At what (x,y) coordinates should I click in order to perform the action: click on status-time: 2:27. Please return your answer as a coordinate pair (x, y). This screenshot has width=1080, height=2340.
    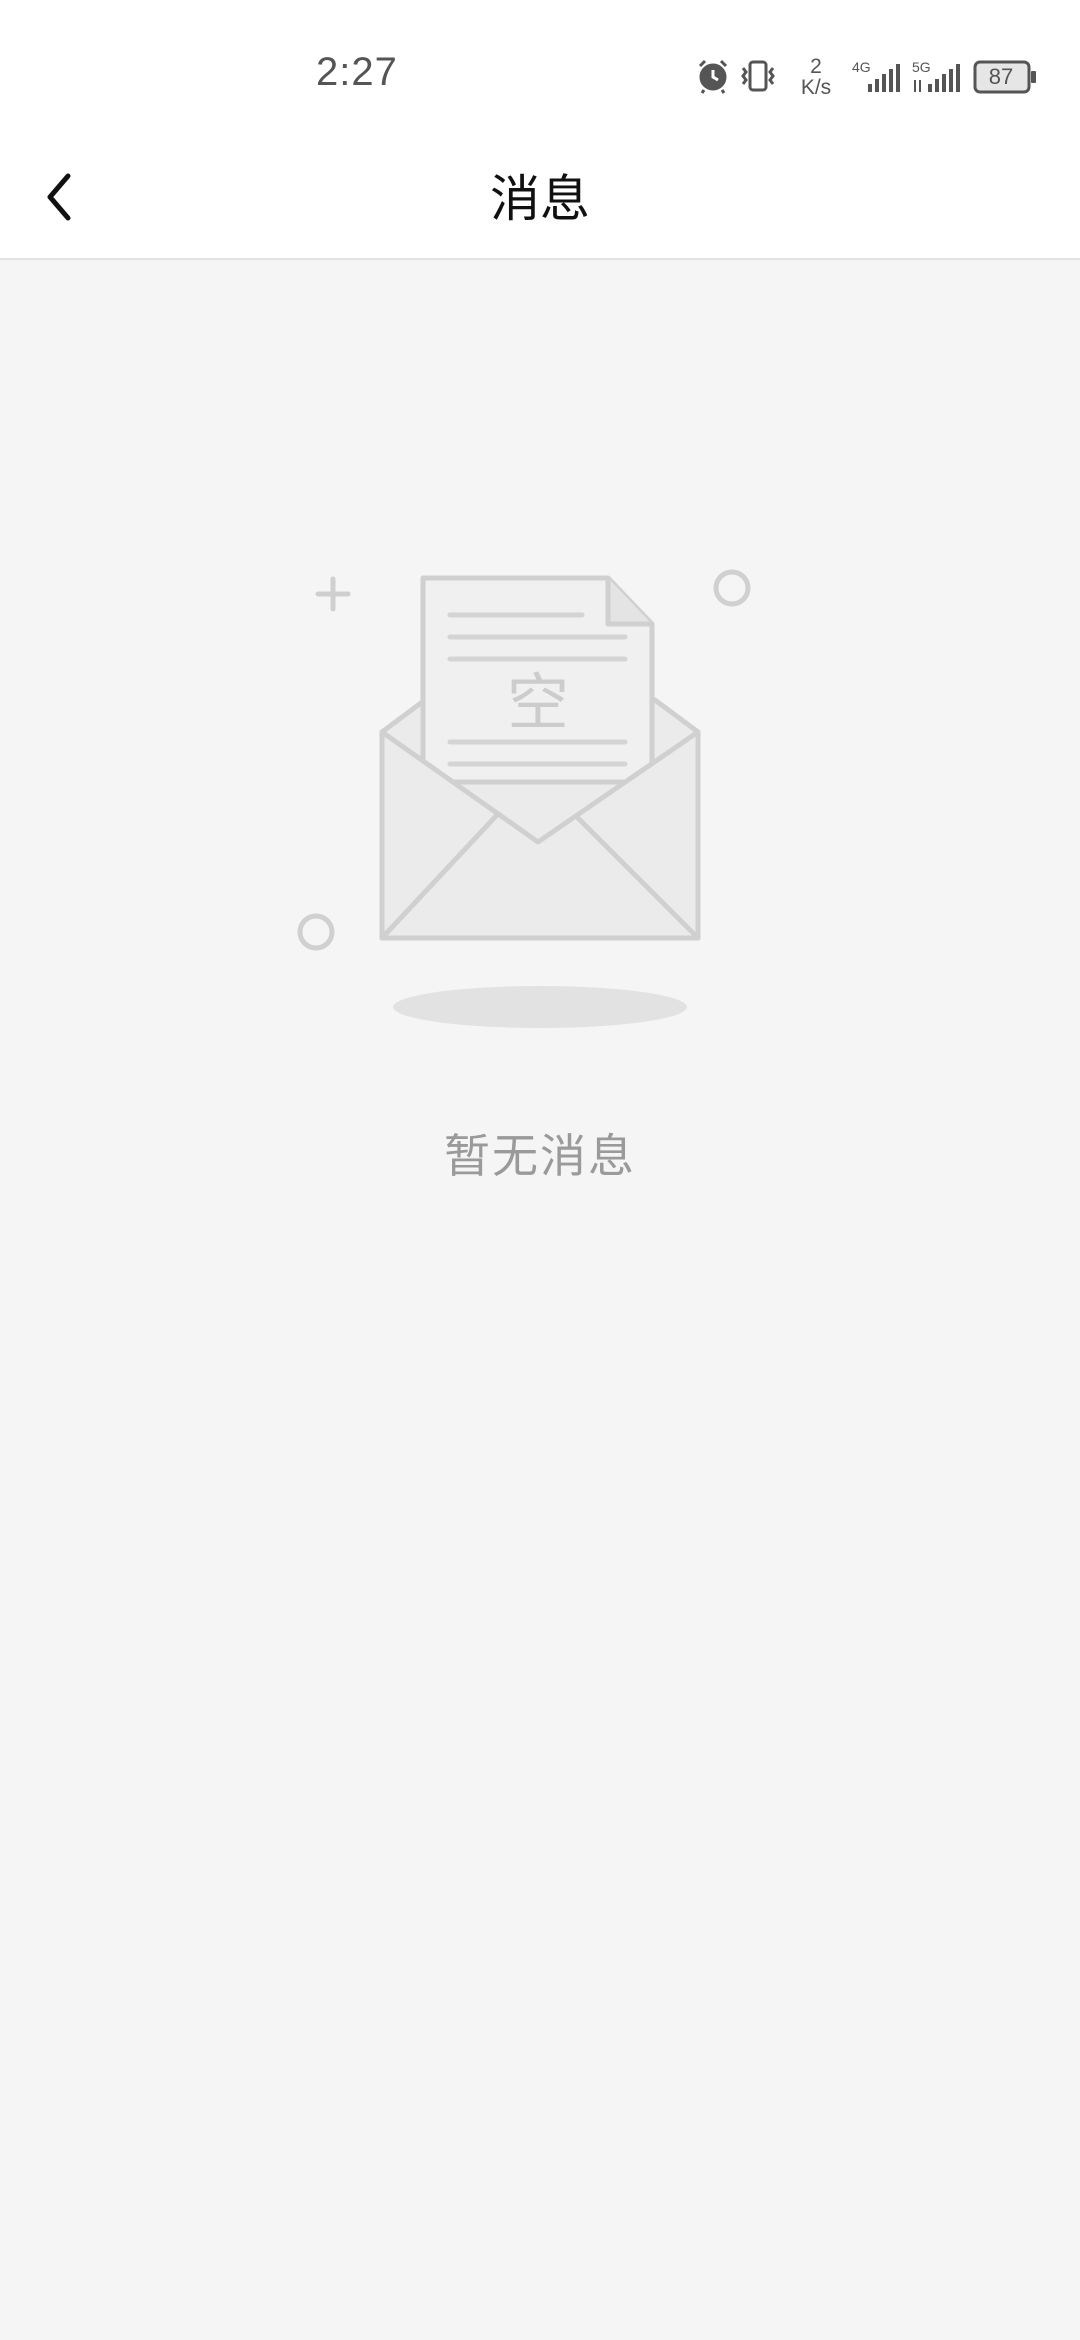
    Looking at the image, I should click on (357, 72).